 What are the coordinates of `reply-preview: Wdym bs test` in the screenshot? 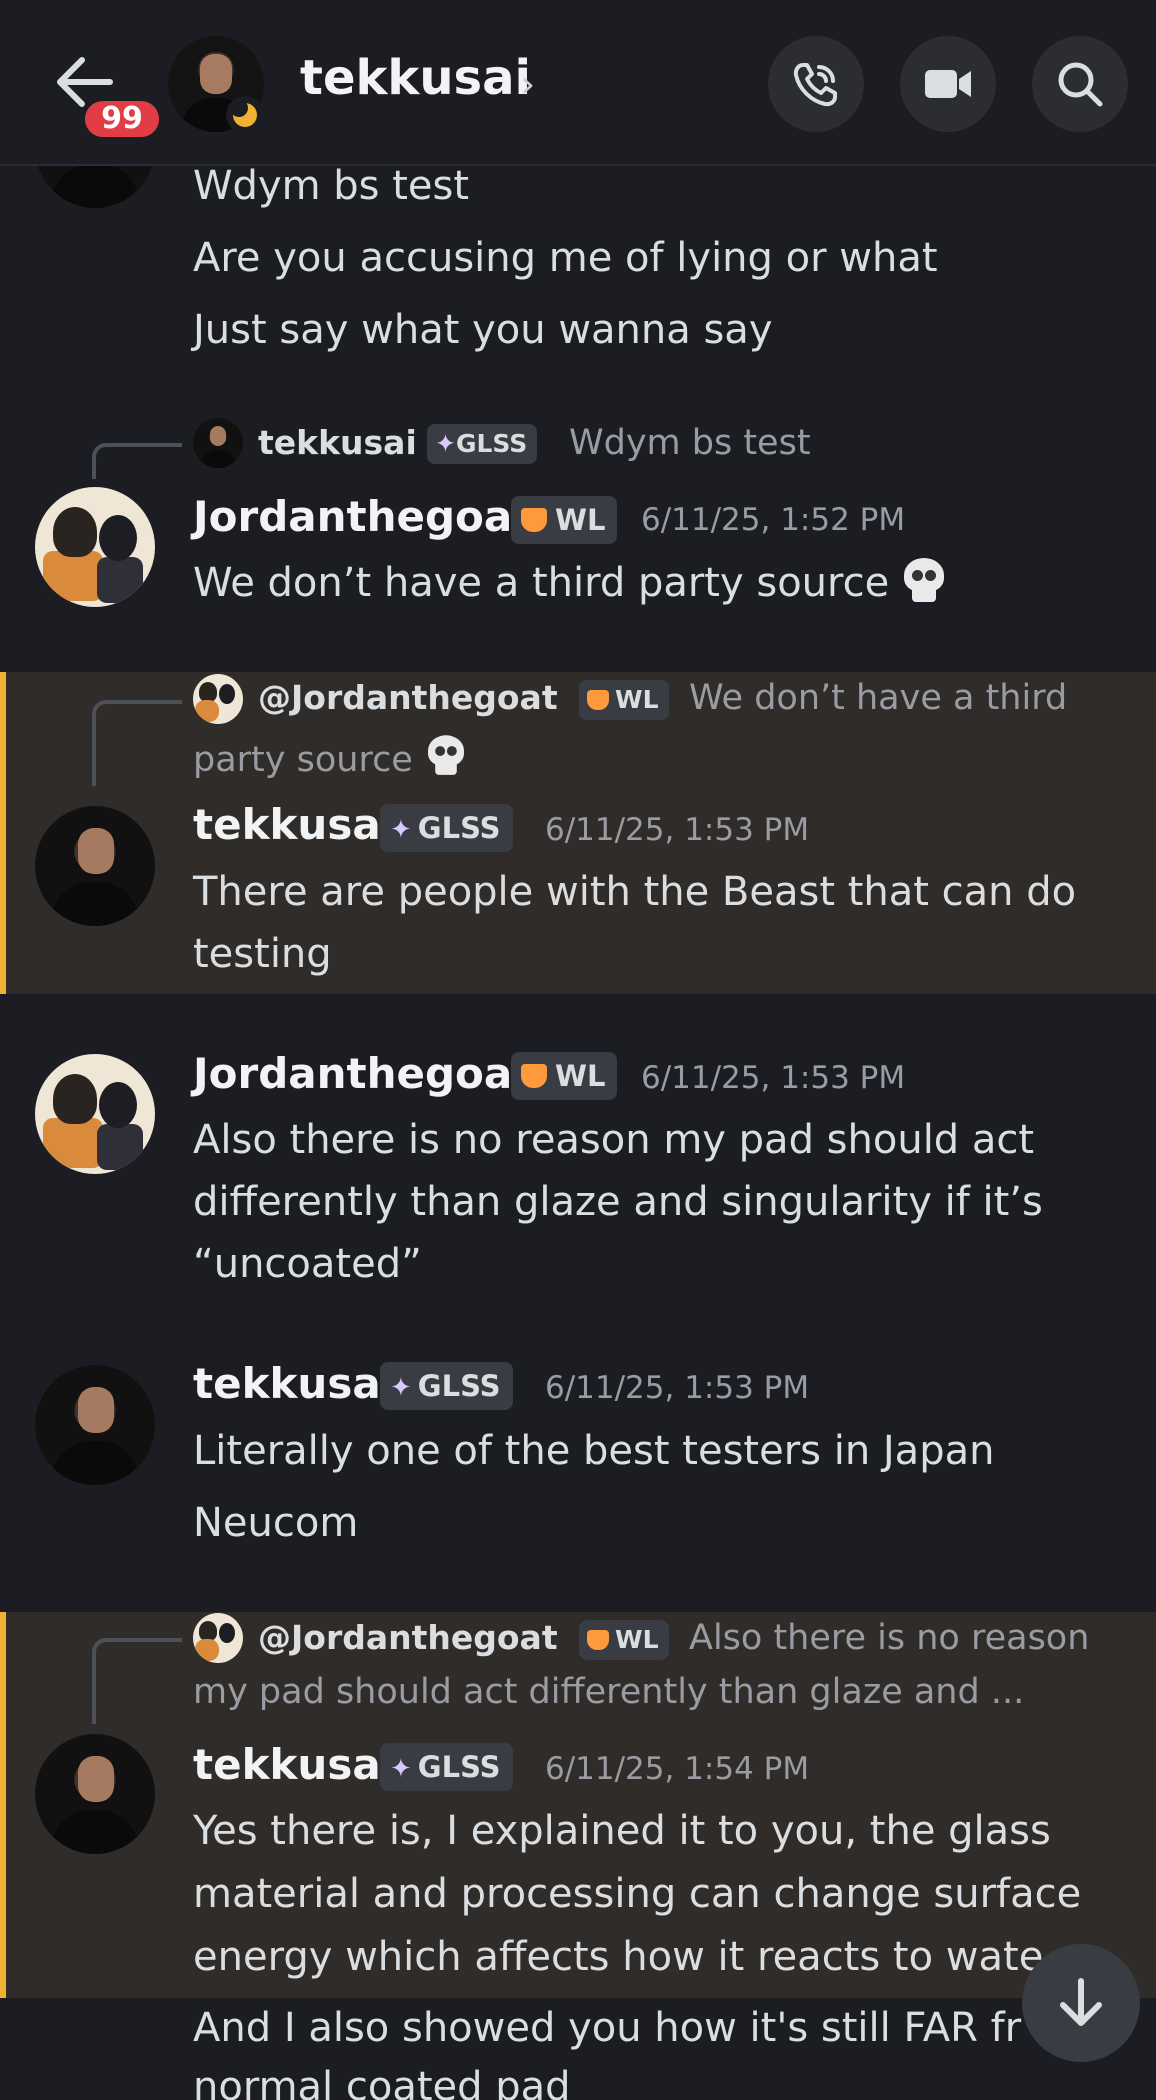 It's located at (690, 443).